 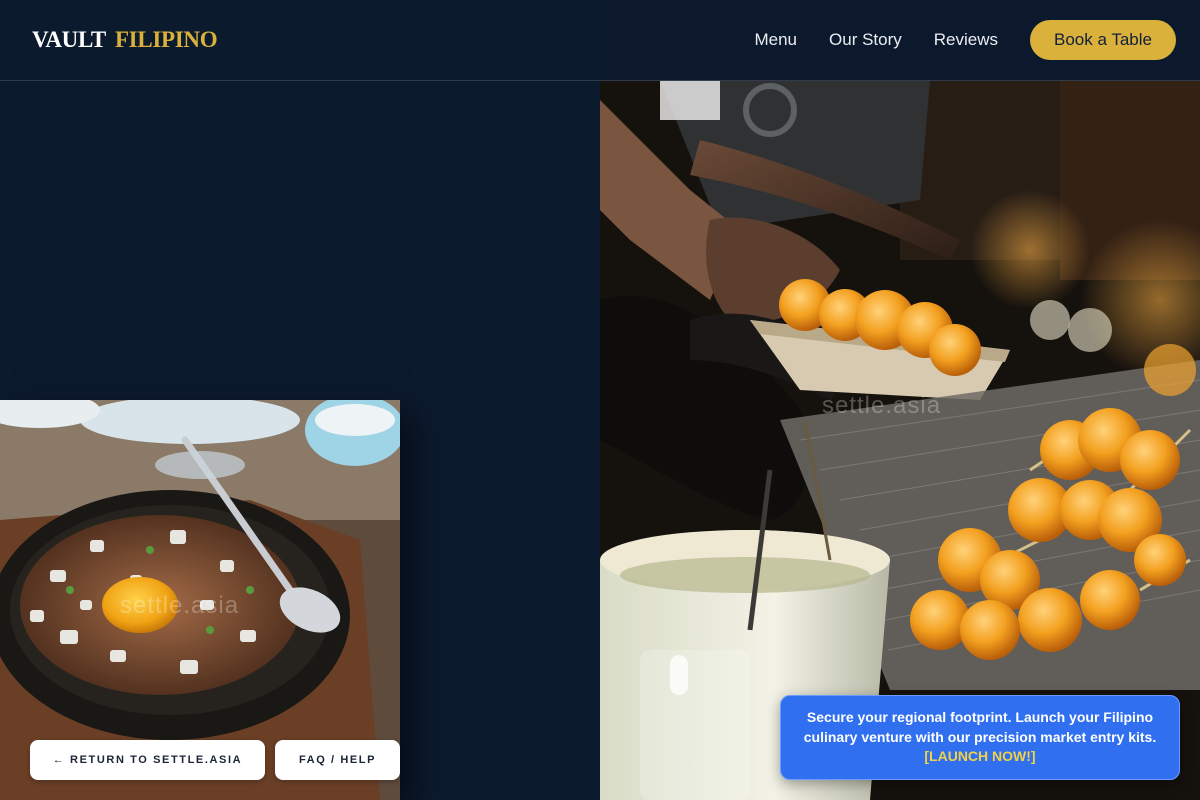 What do you see at coordinates (166, 39) in the screenshot?
I see `logo-word-filipino: FILIPINO` at bounding box center [166, 39].